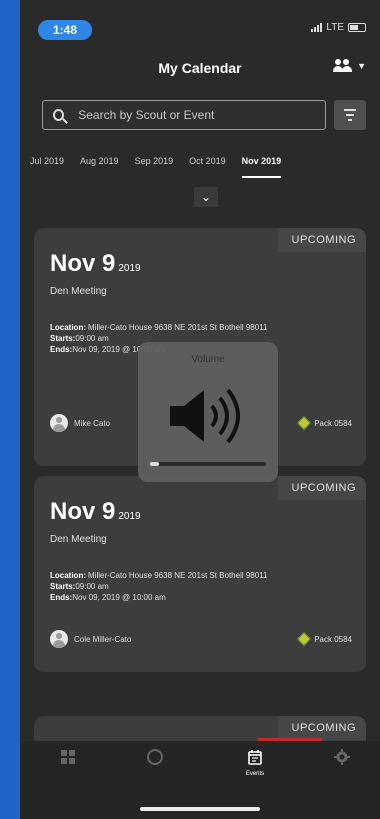 Image resolution: width=380 pixels, height=819 pixels. I want to click on signal-icon, so click(317, 27).